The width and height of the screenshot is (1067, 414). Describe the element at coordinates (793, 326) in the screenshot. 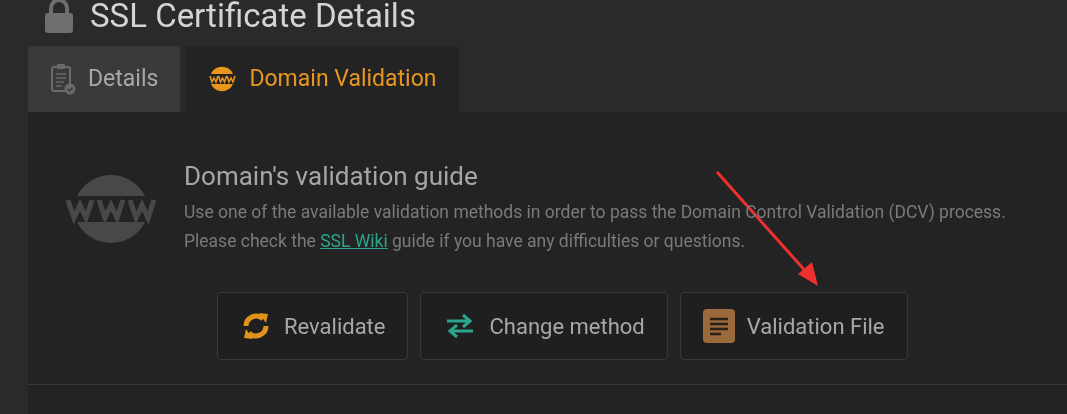

I see `action-button: Validation File` at that location.